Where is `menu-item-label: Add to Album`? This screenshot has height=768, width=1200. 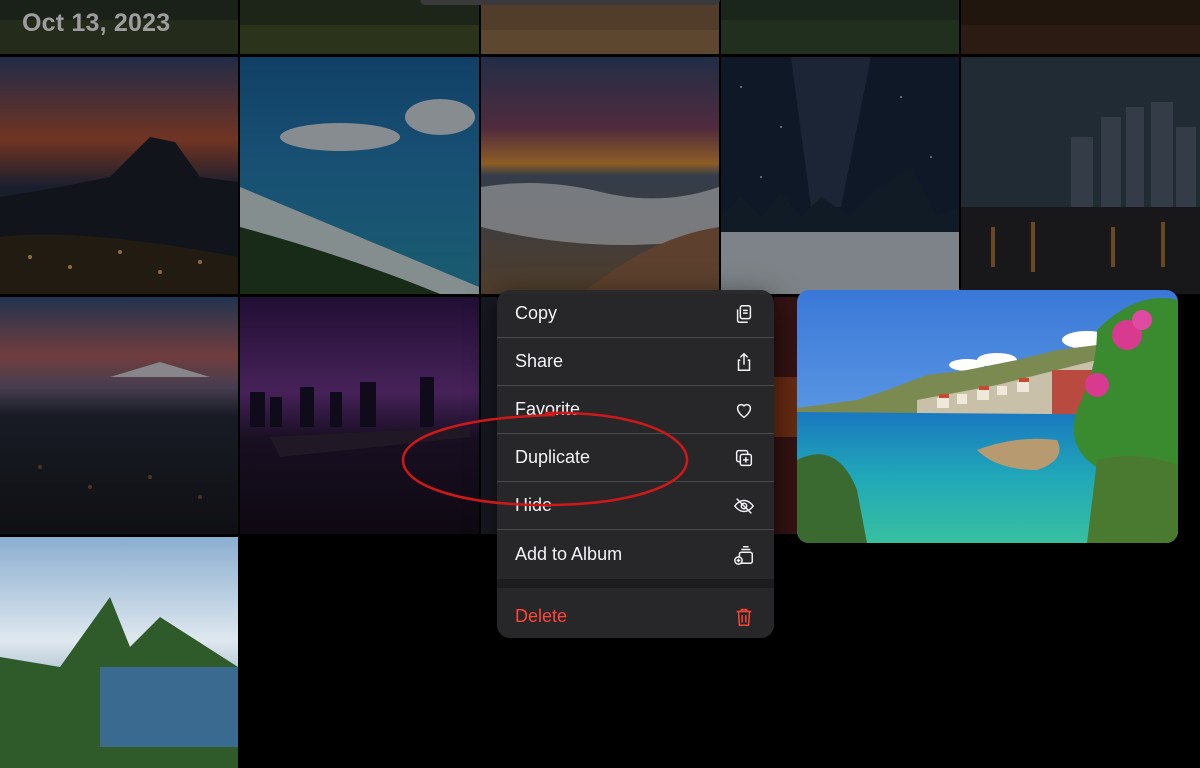
menu-item-label: Add to Album is located at coordinates (569, 554).